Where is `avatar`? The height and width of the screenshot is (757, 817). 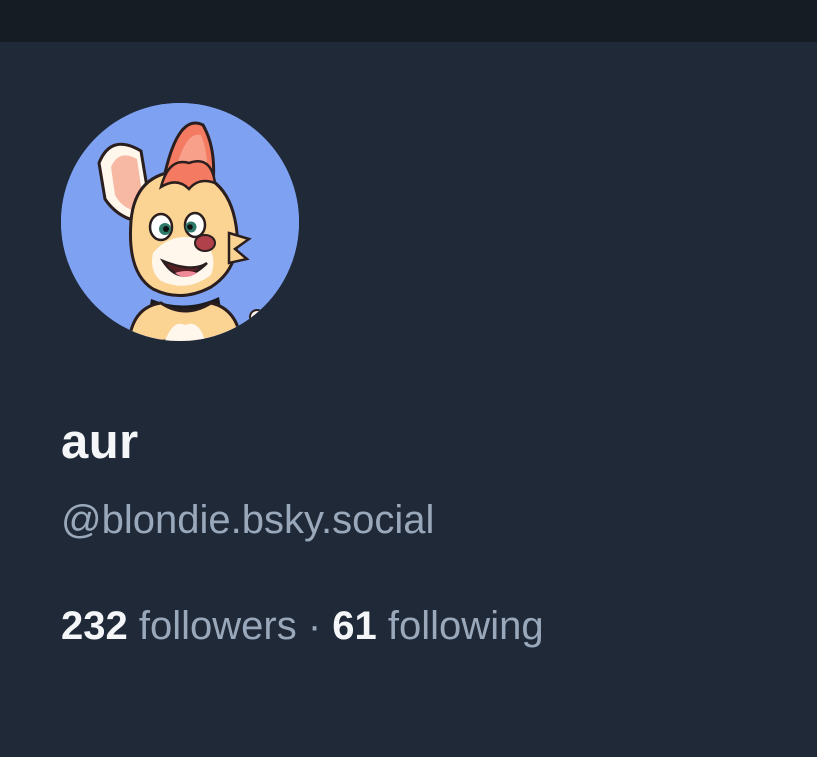
avatar is located at coordinates (180, 222).